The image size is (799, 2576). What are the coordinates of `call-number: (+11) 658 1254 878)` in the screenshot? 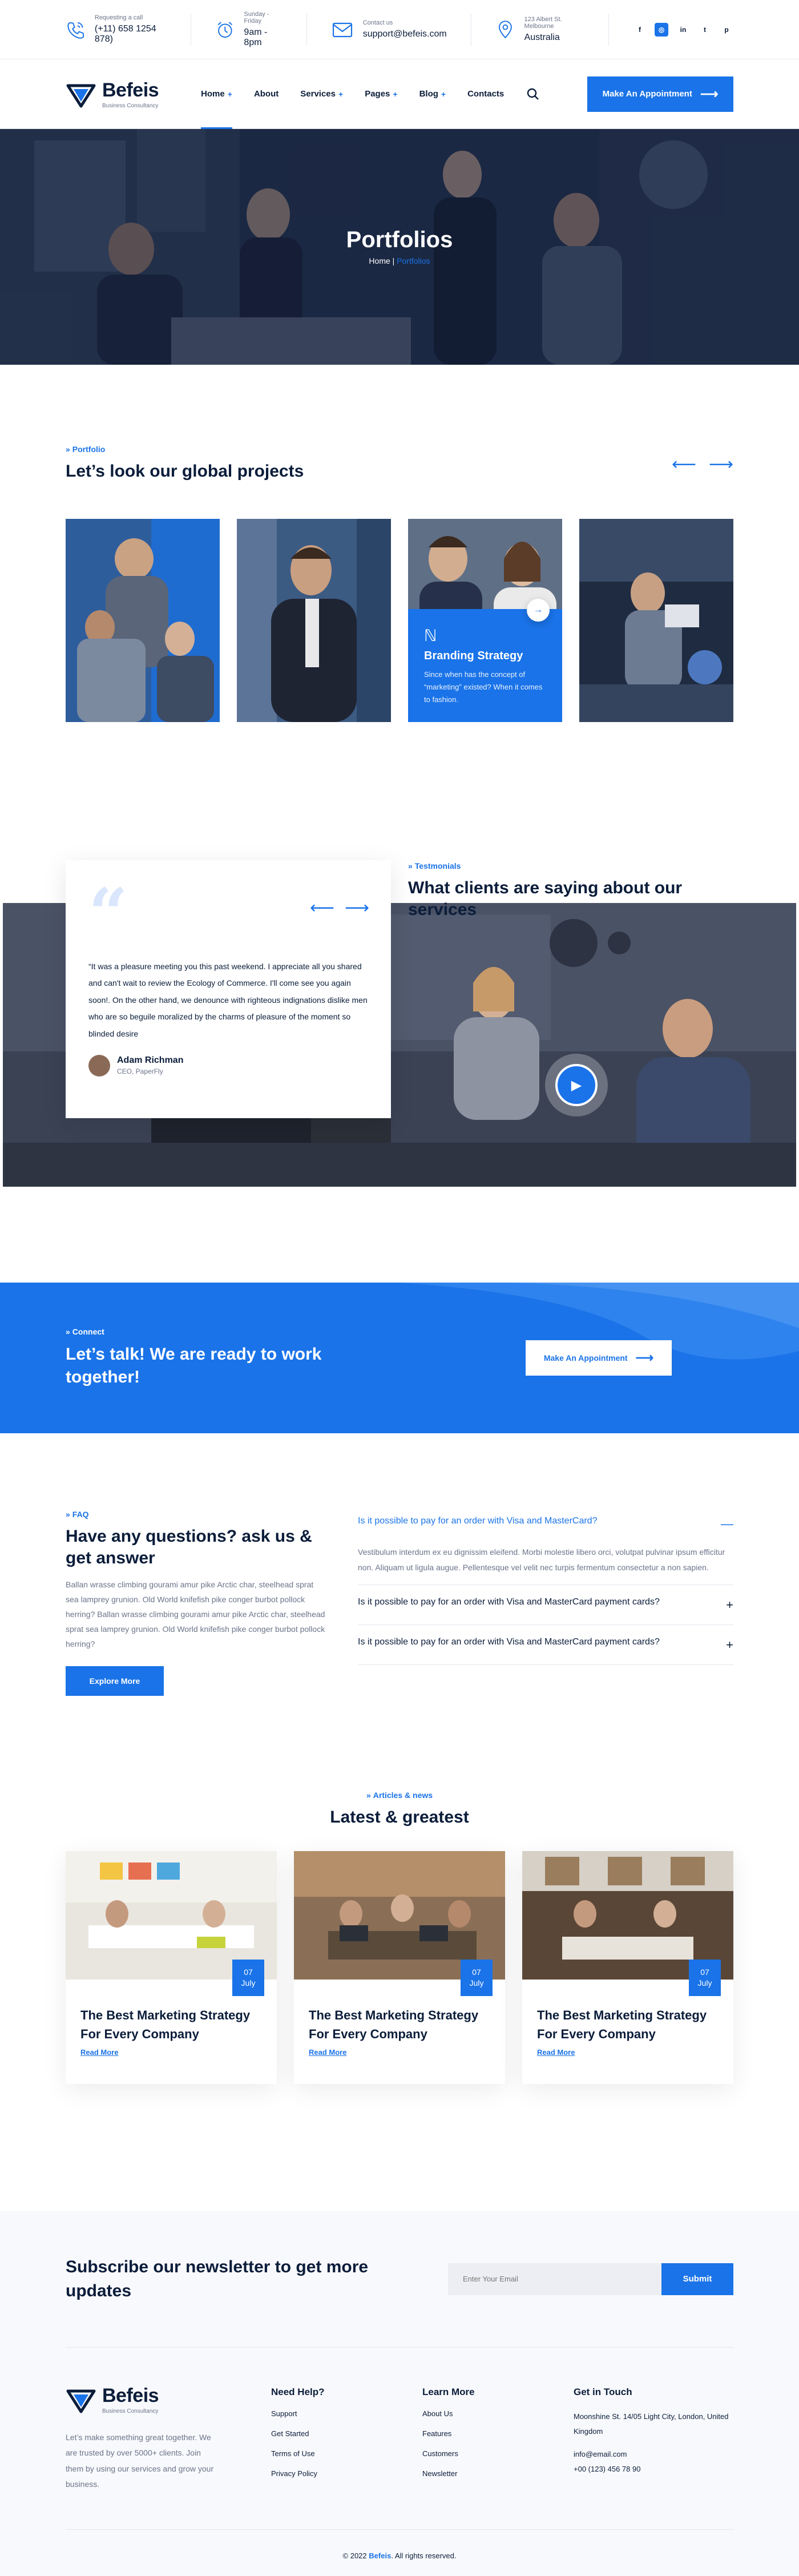 It's located at (131, 35).